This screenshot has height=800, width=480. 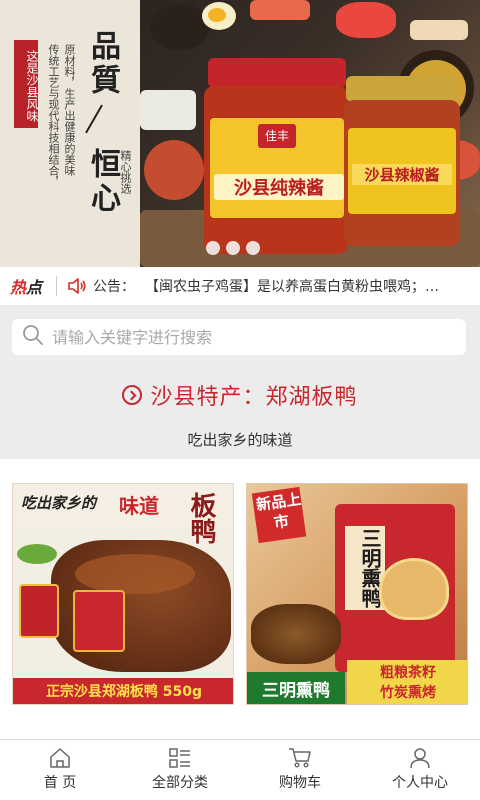 I want to click on hot-label: 热点, so click(x=26, y=287).